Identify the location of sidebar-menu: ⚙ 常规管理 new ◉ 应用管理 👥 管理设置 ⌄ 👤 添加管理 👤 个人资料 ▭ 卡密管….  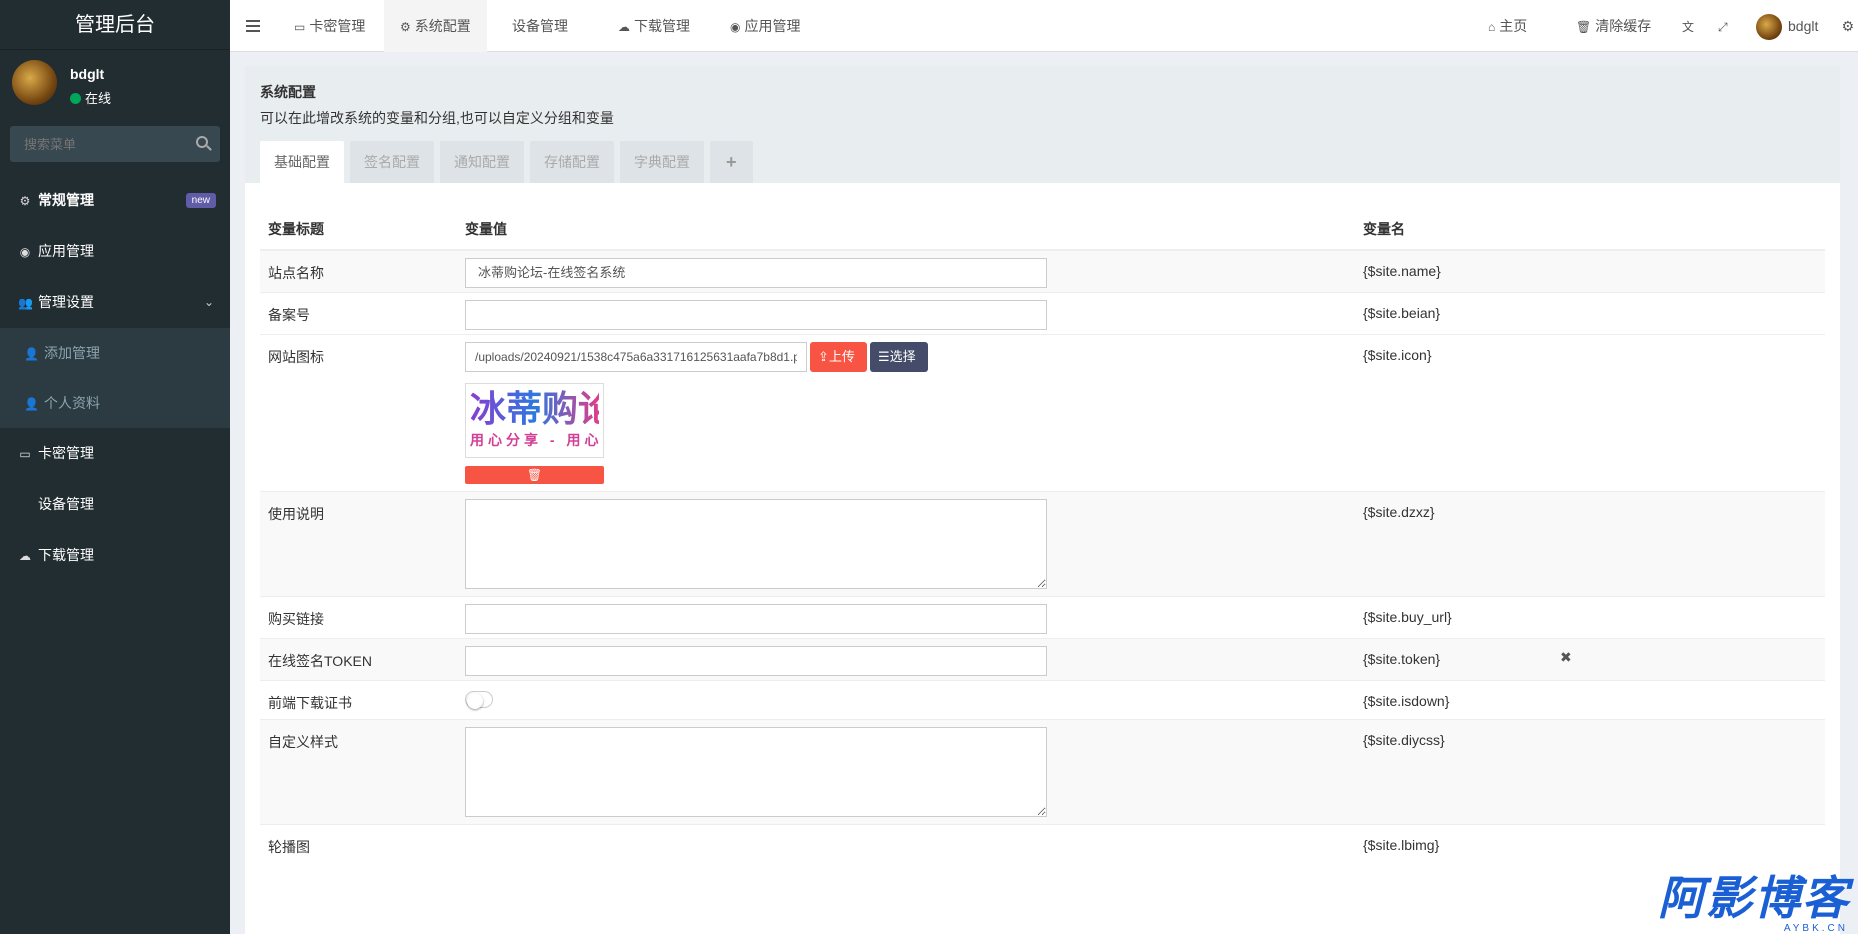
(115, 378).